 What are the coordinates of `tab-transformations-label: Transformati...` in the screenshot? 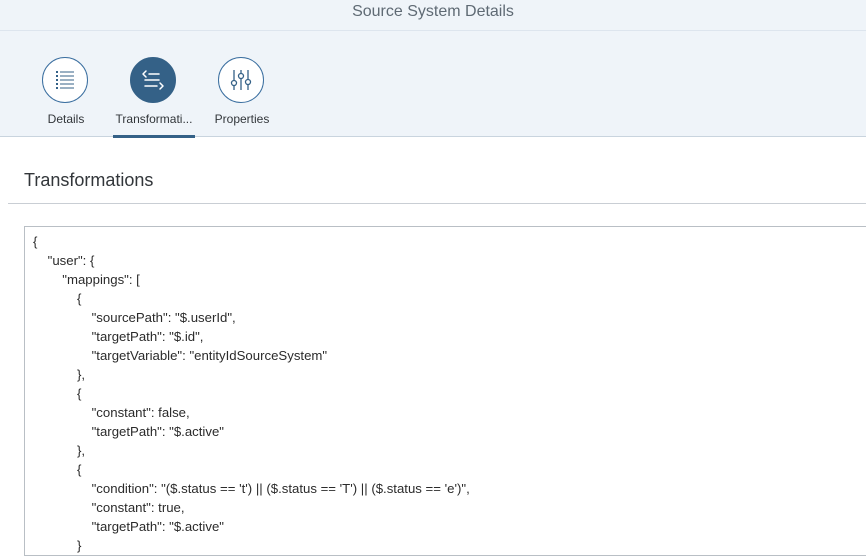 It's located at (154, 119).